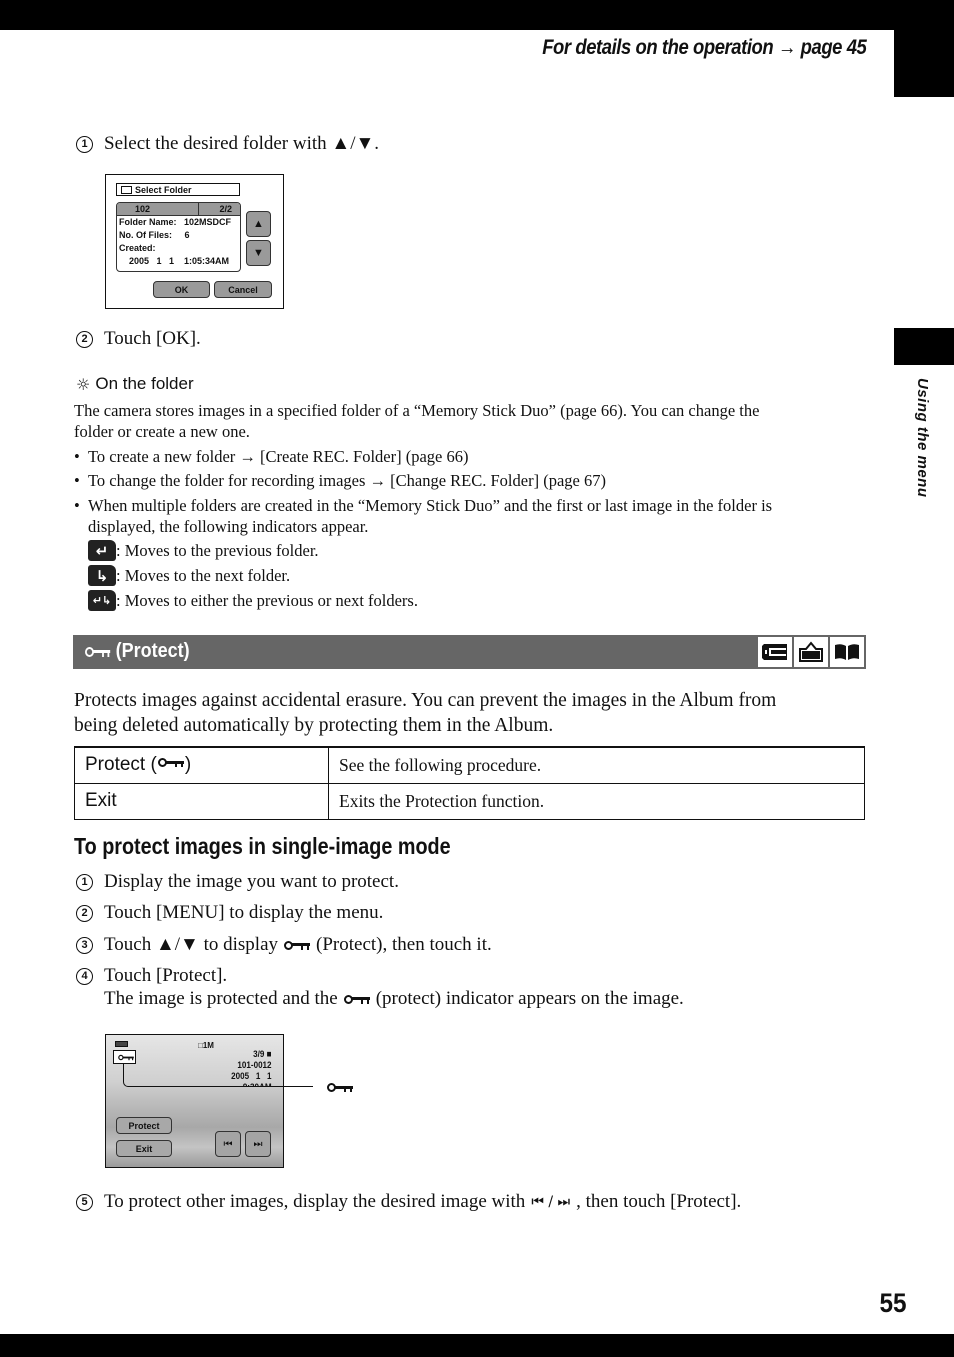 The width and height of the screenshot is (954, 1357). What do you see at coordinates (162, 431) in the screenshot?
I see `tip-paragraph-line-2: folder or create a new one.` at bounding box center [162, 431].